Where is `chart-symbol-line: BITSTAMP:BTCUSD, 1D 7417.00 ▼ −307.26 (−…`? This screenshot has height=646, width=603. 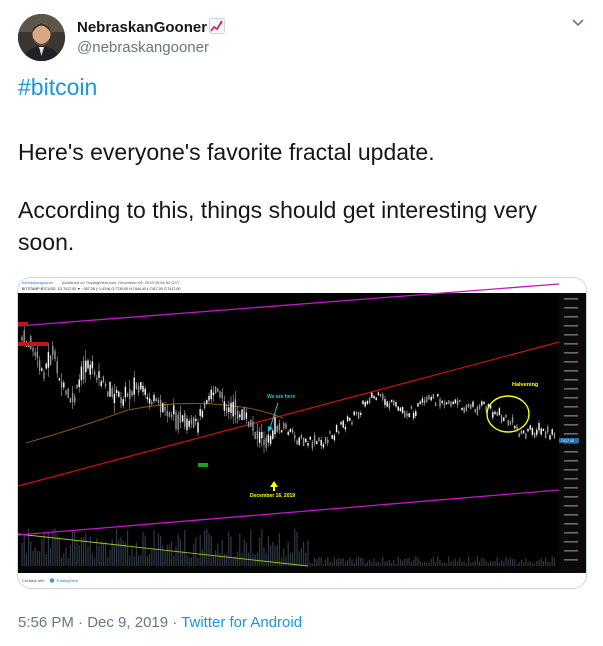 chart-symbol-line: BITSTAMP:BTCUSD, 1D 7417.00 ▼ −307.26 (−… is located at coordinates (101, 289).